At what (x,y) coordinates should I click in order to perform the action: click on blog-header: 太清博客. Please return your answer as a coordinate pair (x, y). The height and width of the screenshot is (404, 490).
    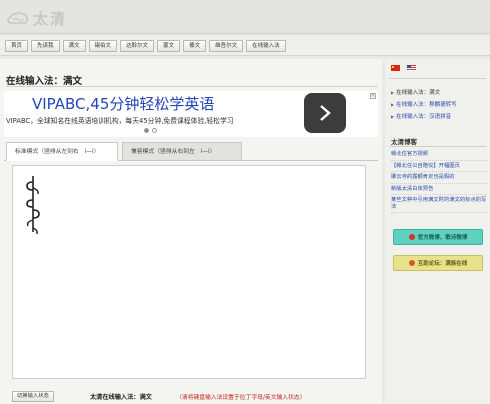
    Looking at the image, I should click on (437, 139).